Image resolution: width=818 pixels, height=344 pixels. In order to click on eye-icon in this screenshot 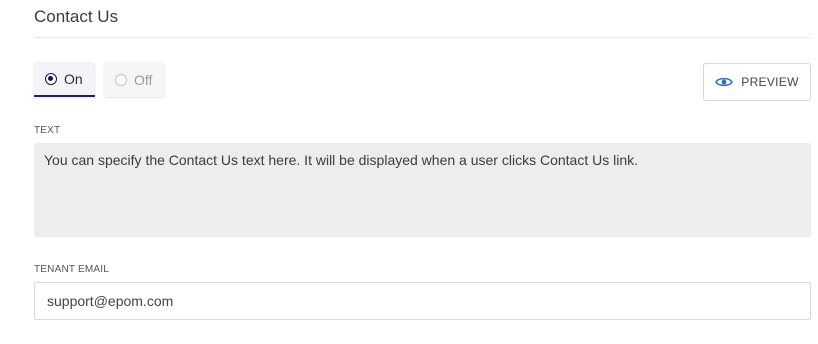, I will do `click(724, 82)`.